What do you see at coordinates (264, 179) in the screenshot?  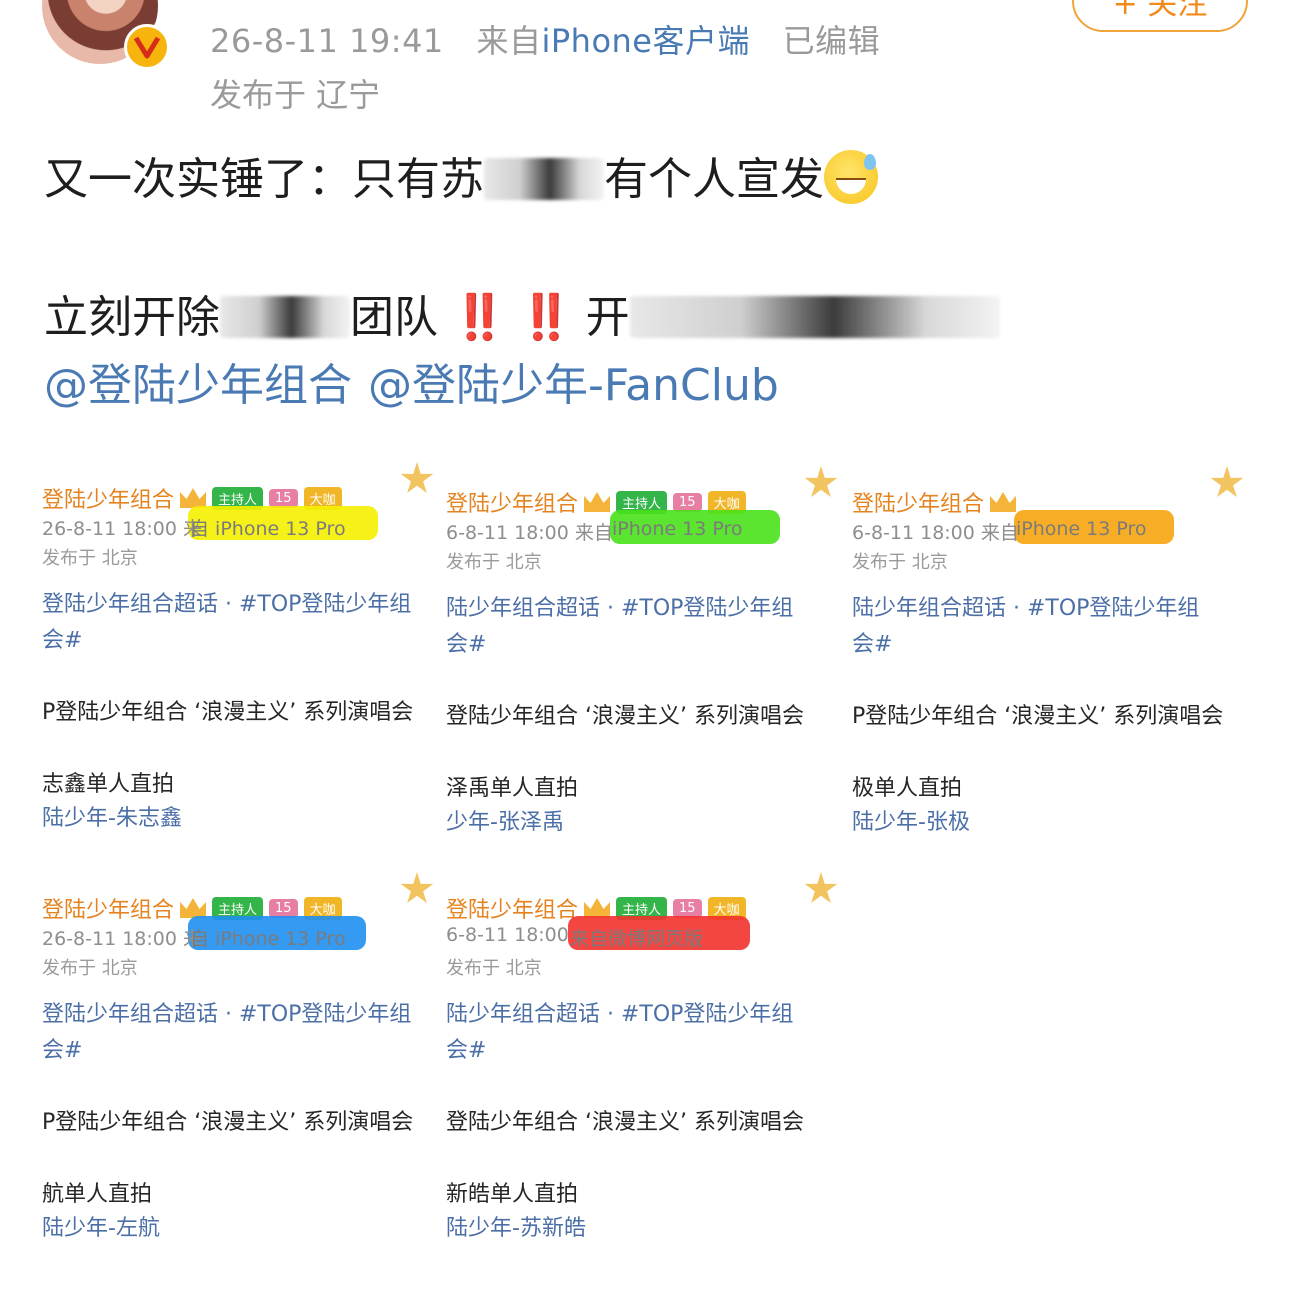 I see `post-text-segment: 又一次实锤了：只有苏` at bounding box center [264, 179].